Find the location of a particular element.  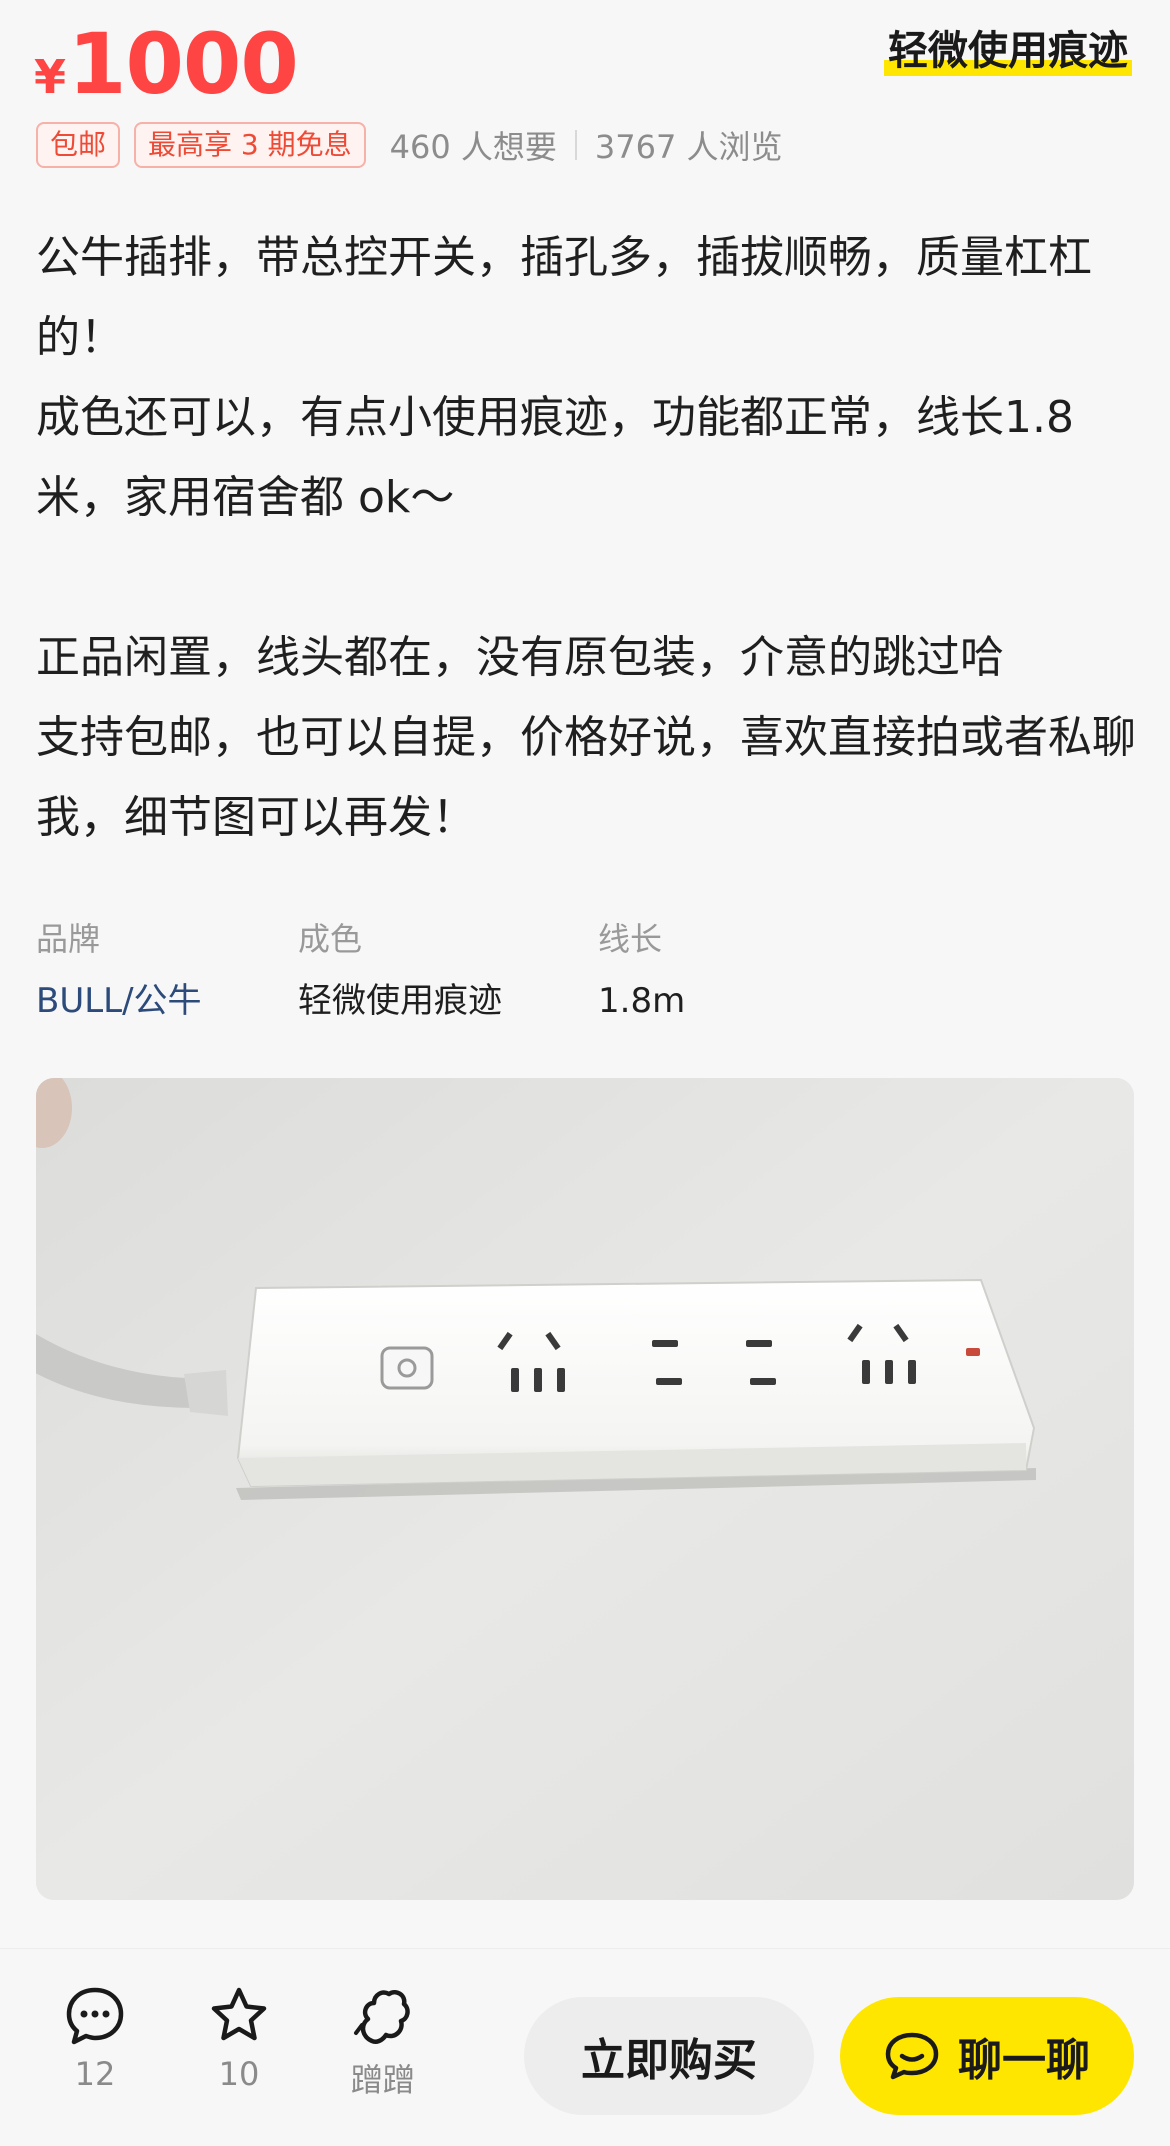

description-line: 支持包邮，也可以自提，价格好说，喜欢直接拍或者私聊我，细节图可以再发！ is located at coordinates (586, 777).